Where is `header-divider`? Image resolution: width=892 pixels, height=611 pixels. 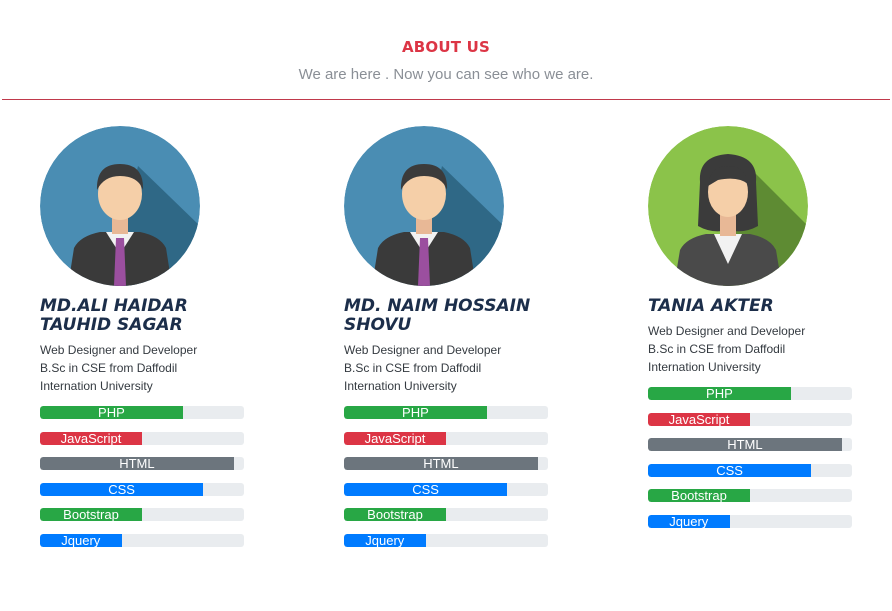
header-divider is located at coordinates (446, 99).